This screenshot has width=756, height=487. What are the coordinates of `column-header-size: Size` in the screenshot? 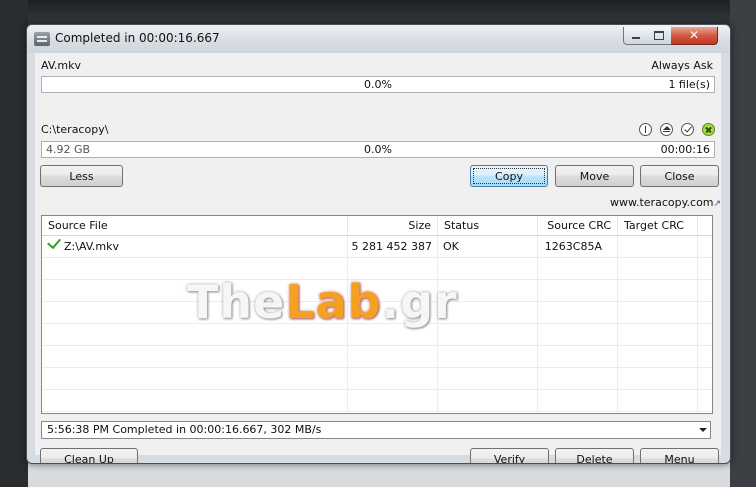 It's located at (393, 226).